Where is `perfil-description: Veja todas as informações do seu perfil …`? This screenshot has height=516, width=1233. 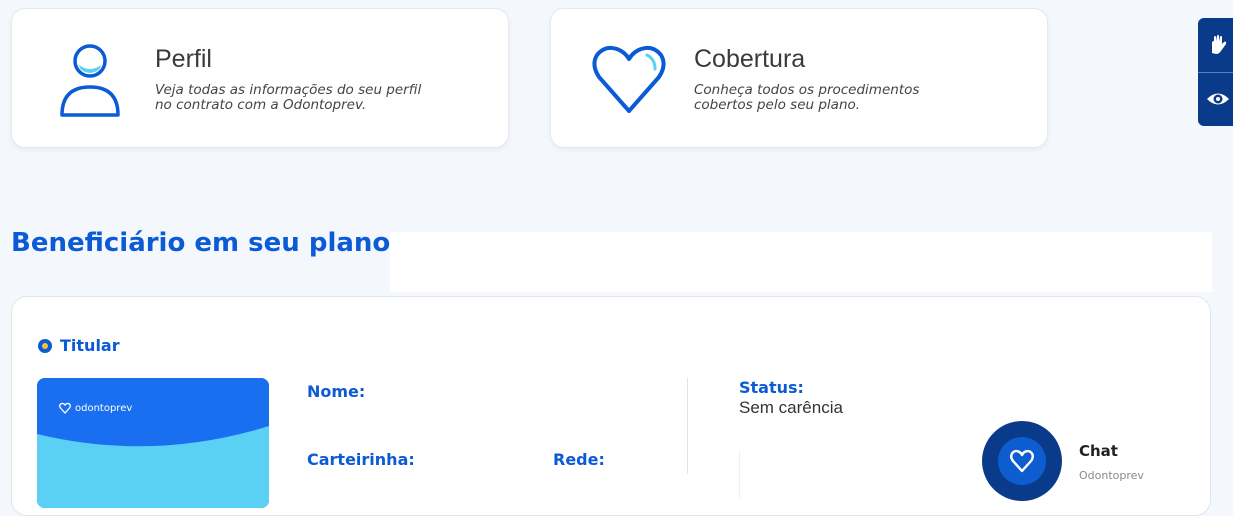
perfil-description: Veja todas as informações do seu perfil … is located at coordinates (288, 97).